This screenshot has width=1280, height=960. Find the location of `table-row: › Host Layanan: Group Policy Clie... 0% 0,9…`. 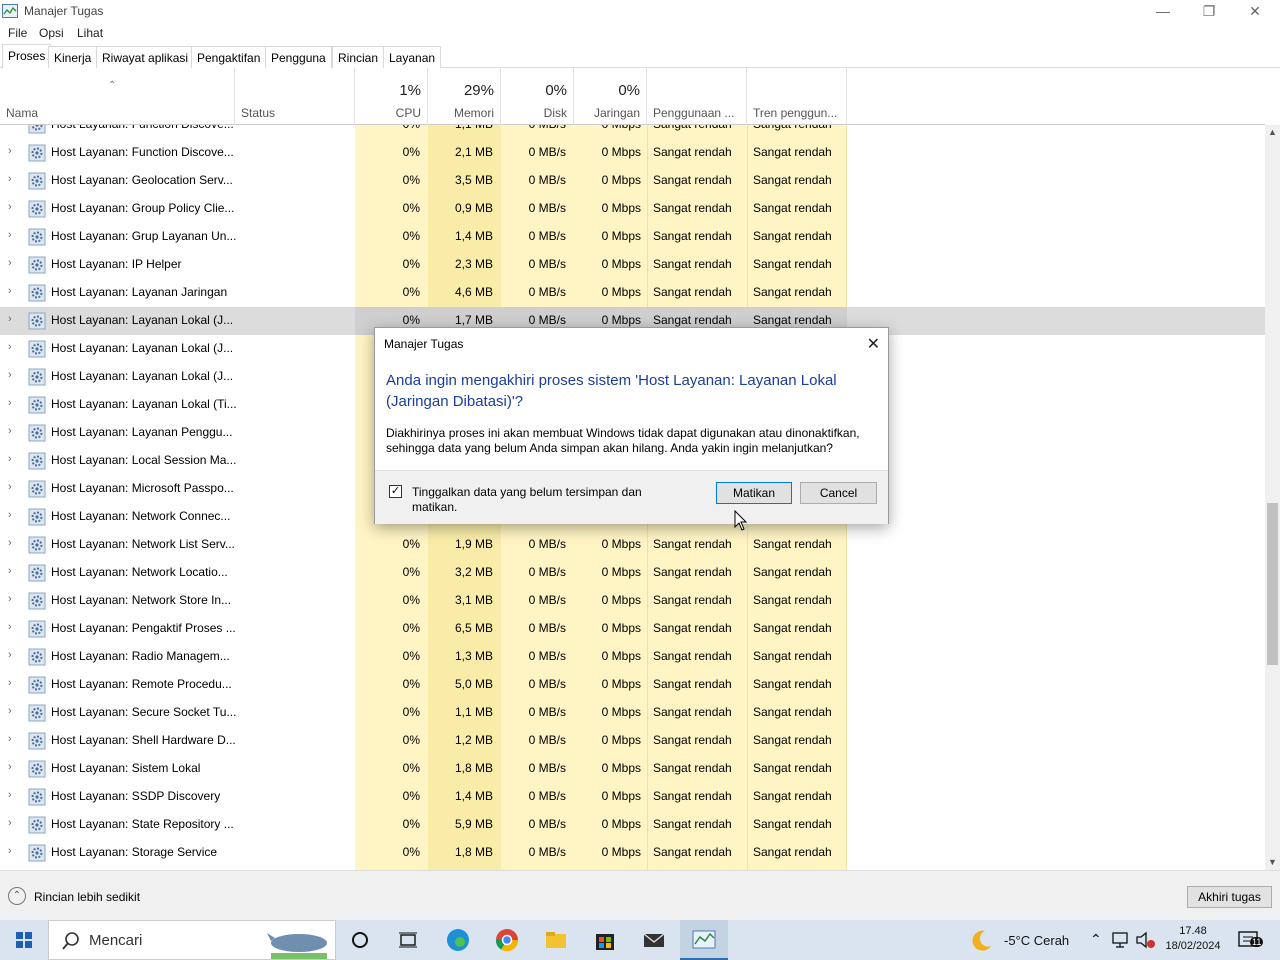

table-row: › Host Layanan: Group Policy Clie... 0% 0,9… is located at coordinates (632, 209).